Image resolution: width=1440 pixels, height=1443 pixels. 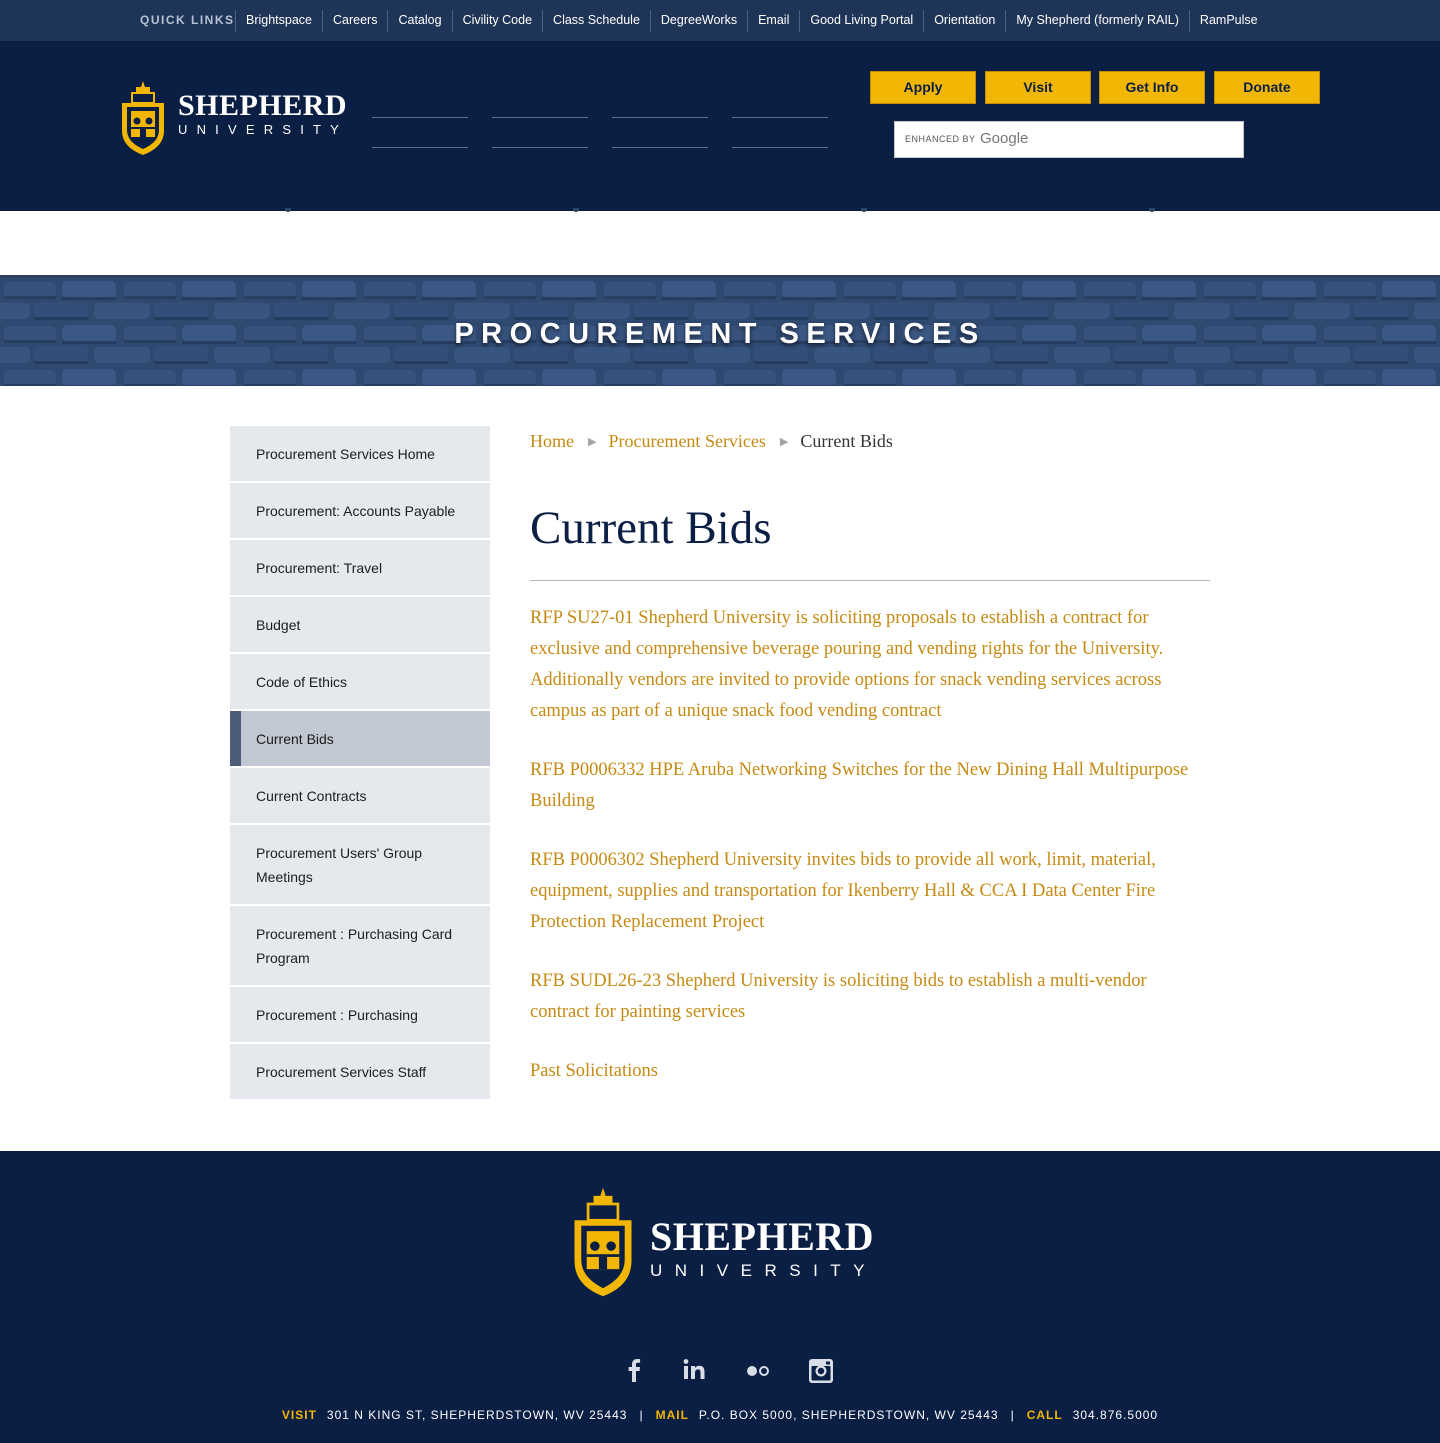 I want to click on university-logo: SHEPHERD UNIVERSITY, so click(x=233, y=118).